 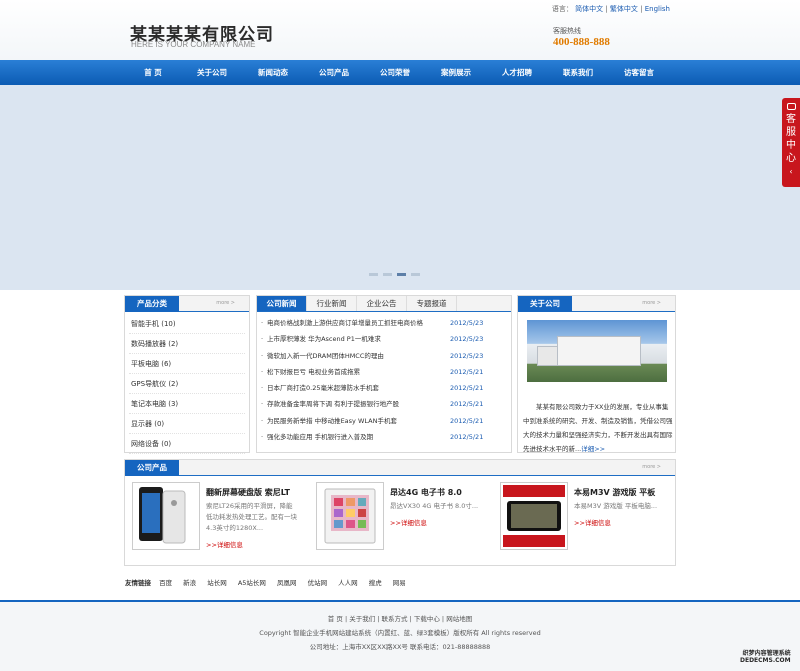 What do you see at coordinates (335, 619) in the screenshot?
I see `footer-link: 首 页` at bounding box center [335, 619].